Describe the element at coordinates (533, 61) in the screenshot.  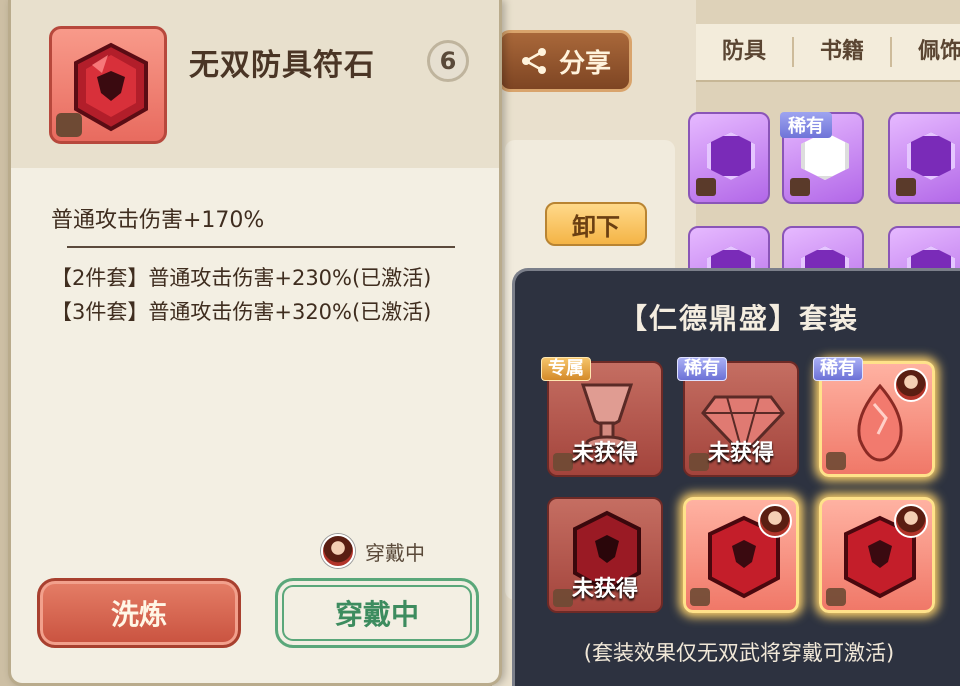
I see `share-icon` at that location.